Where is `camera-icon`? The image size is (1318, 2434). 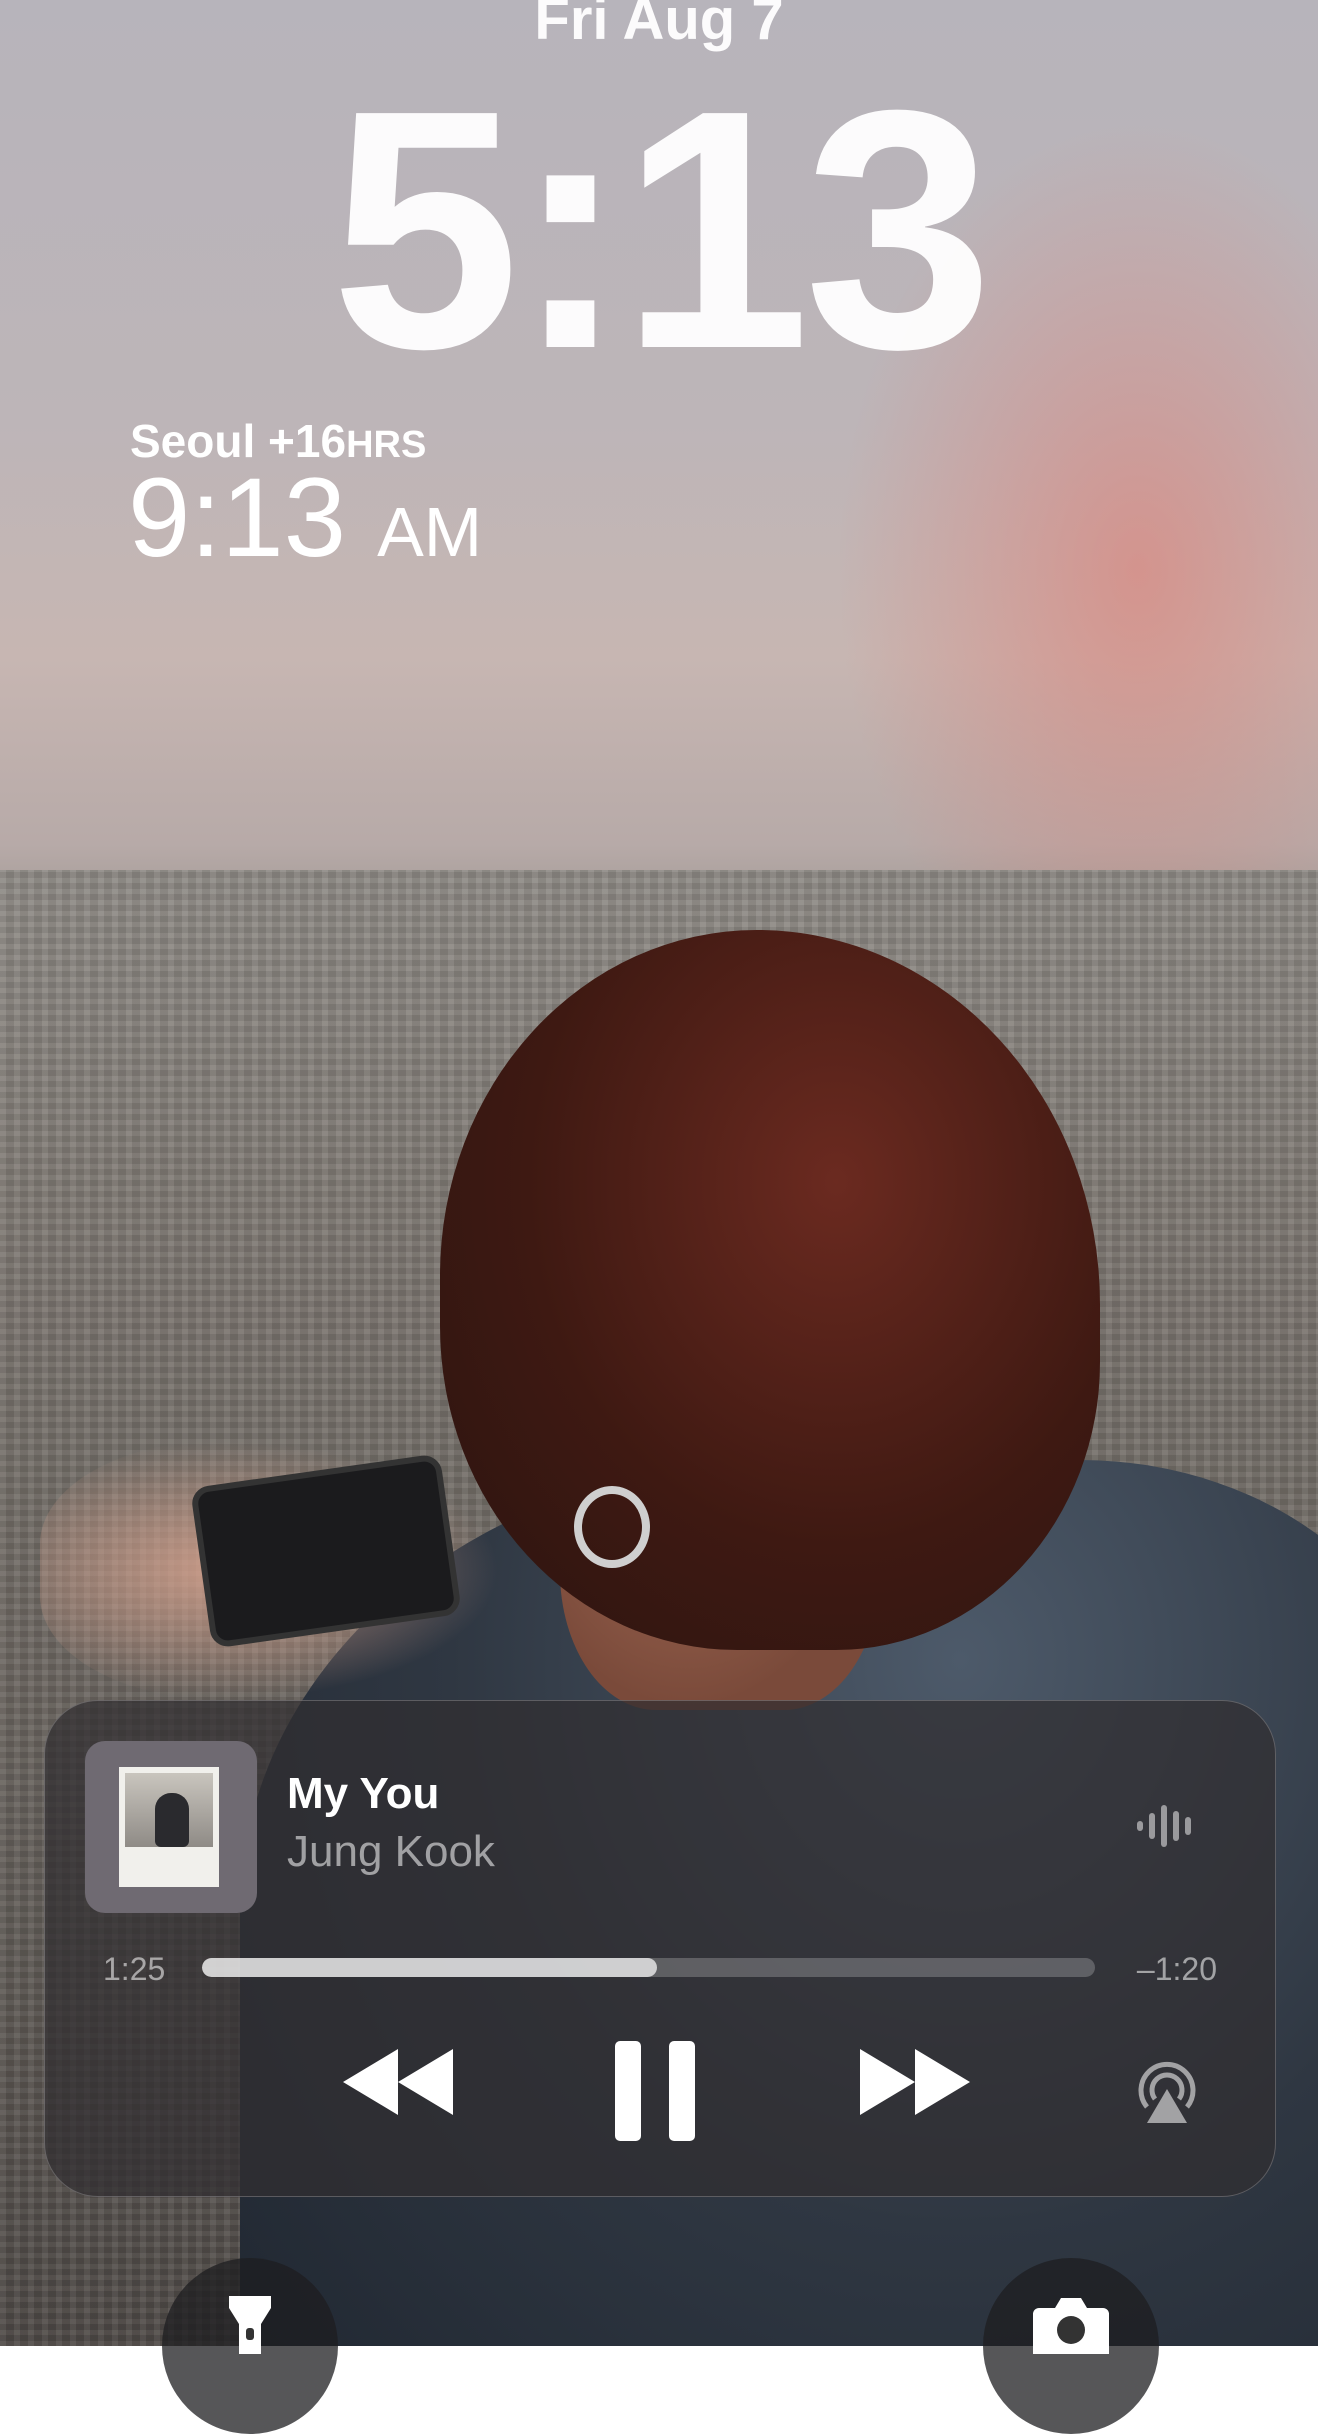
camera-icon is located at coordinates (1071, 2326).